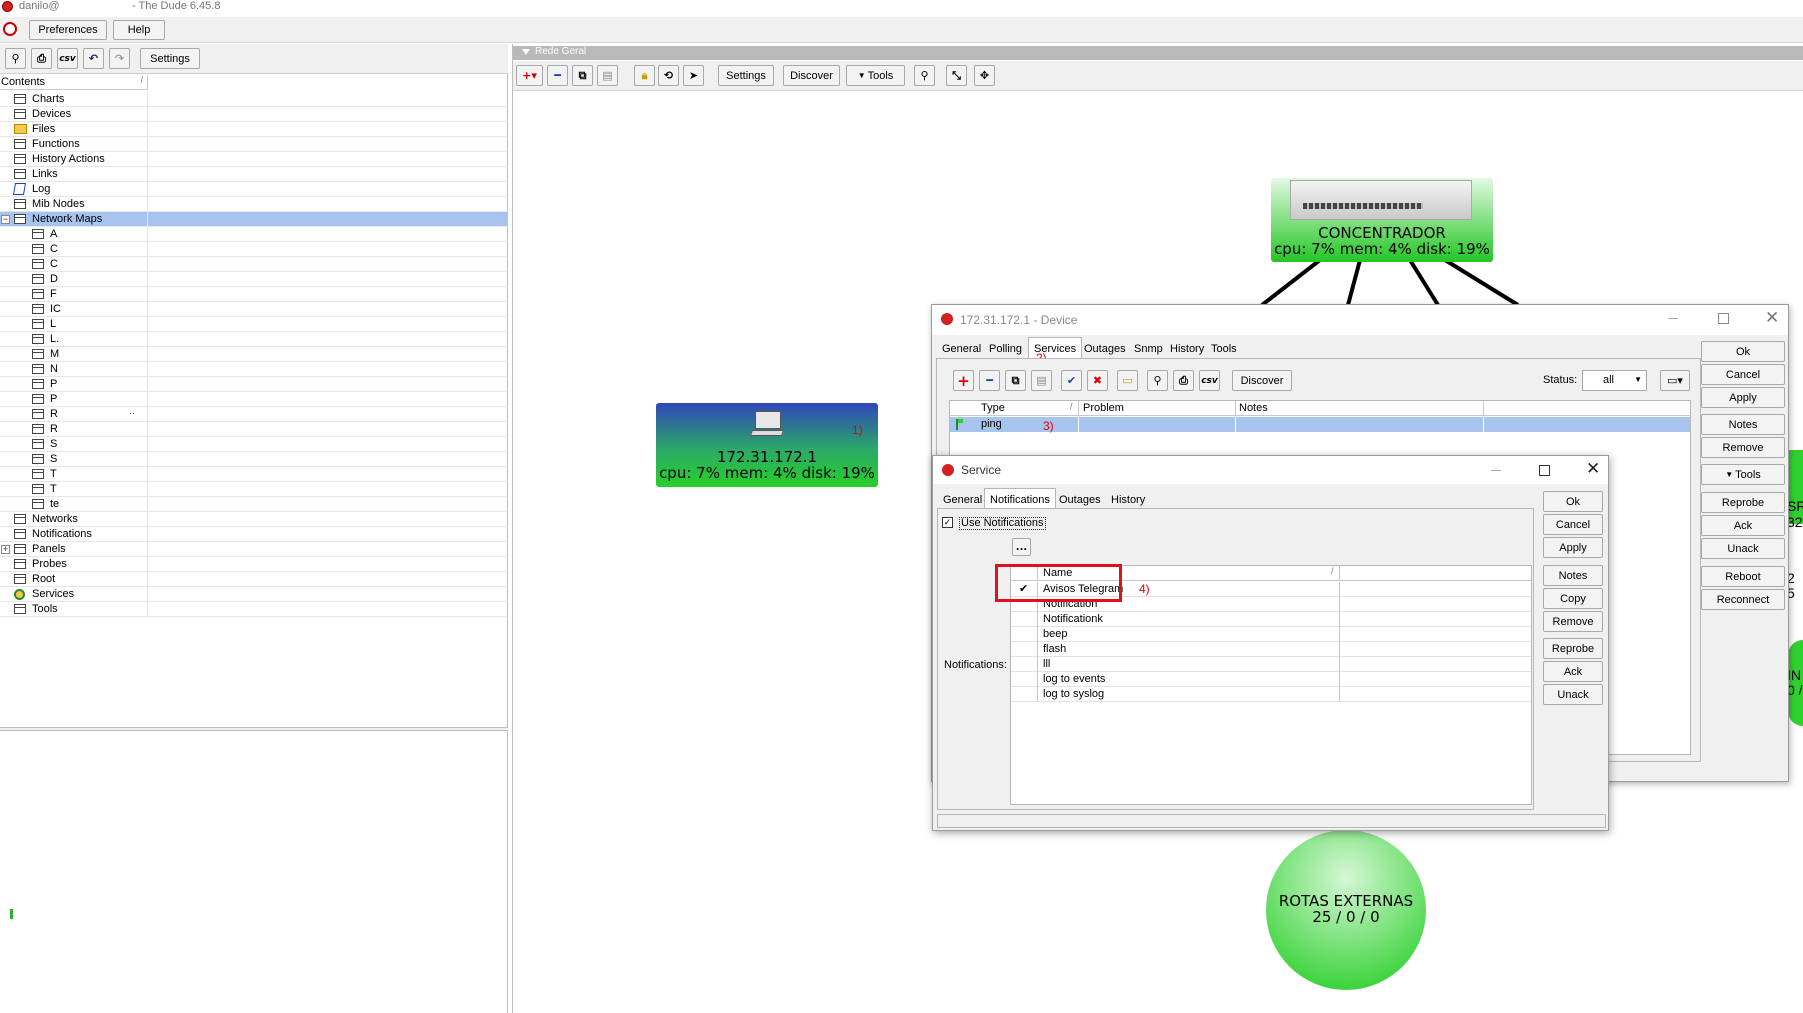 The width and height of the screenshot is (1803, 1013). I want to click on device-reboot-button: Reboot, so click(1743, 576).